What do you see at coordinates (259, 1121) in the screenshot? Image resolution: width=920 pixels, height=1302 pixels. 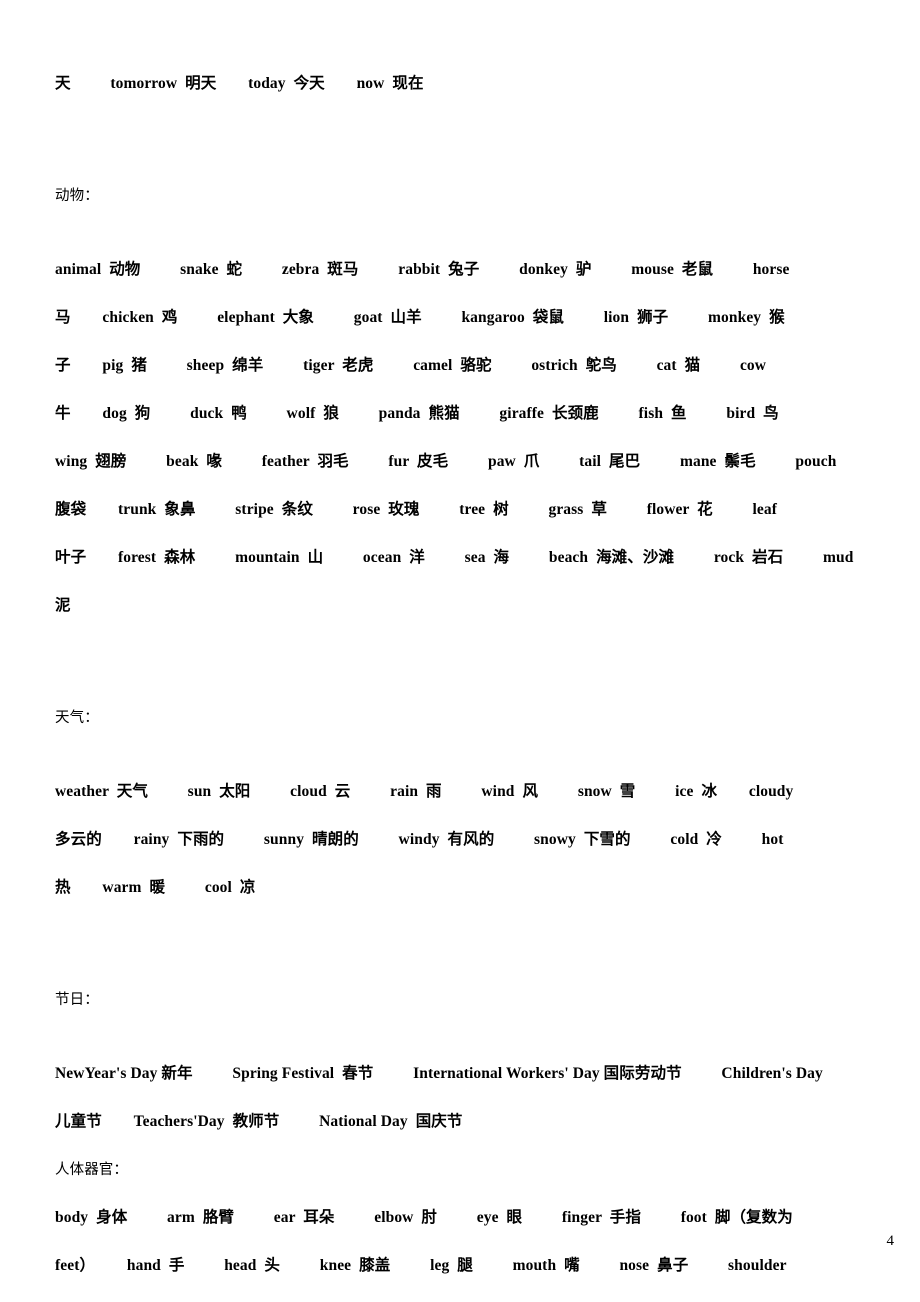 I see `vocab-line: 儿童节 Teachers'Day 教师节 National Day 国庆节` at bounding box center [259, 1121].